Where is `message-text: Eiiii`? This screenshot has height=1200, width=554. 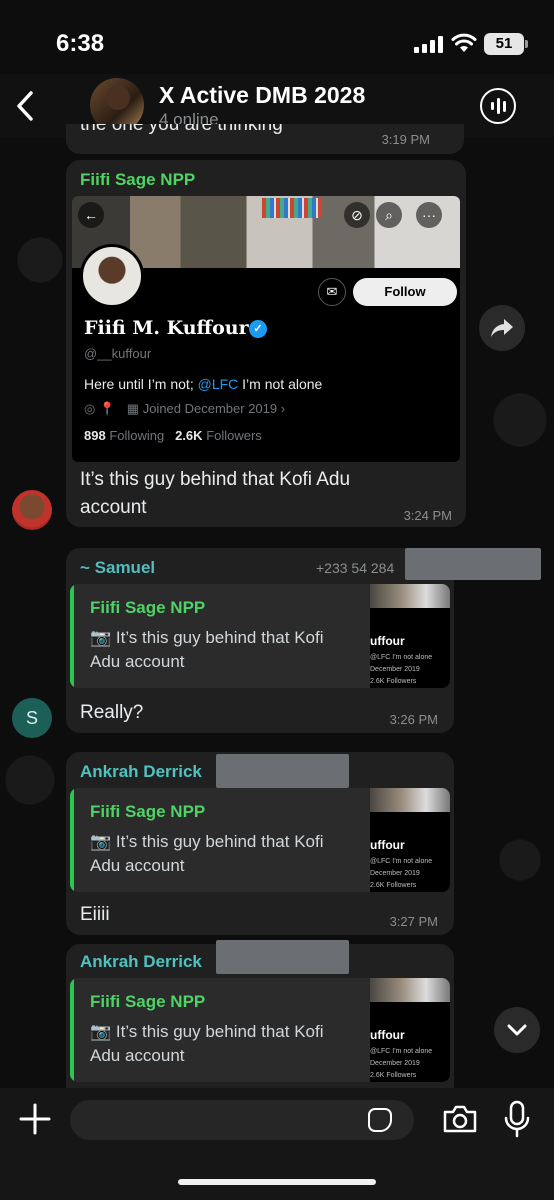
message-text: Eiiii is located at coordinates (95, 914).